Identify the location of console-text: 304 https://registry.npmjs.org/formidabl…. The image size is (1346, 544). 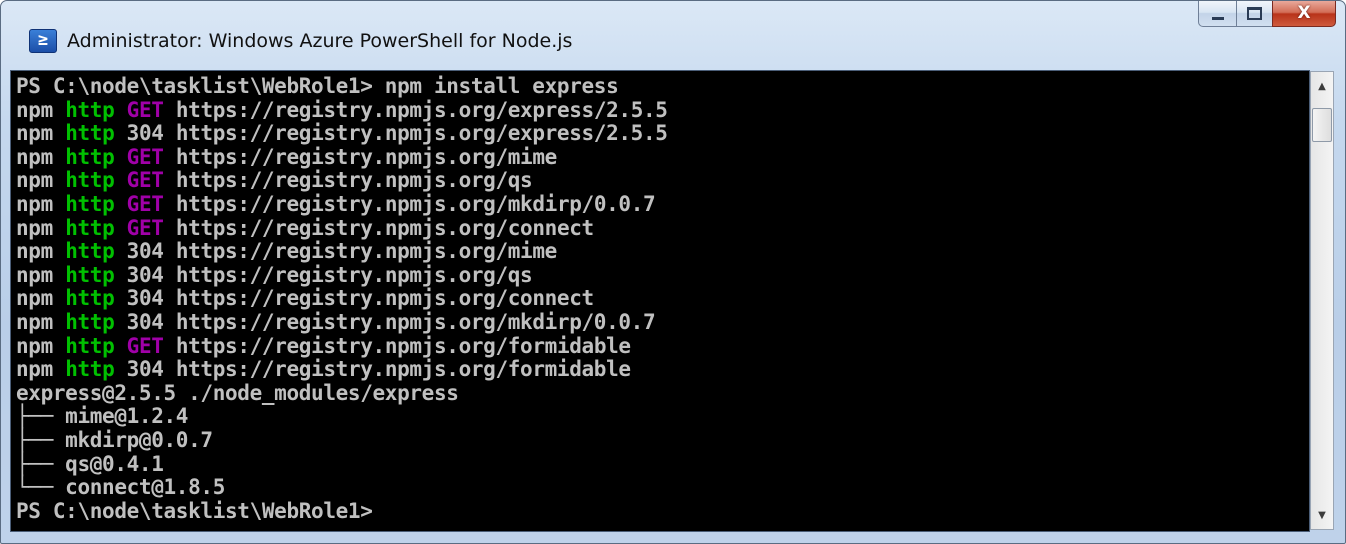
(372, 369).